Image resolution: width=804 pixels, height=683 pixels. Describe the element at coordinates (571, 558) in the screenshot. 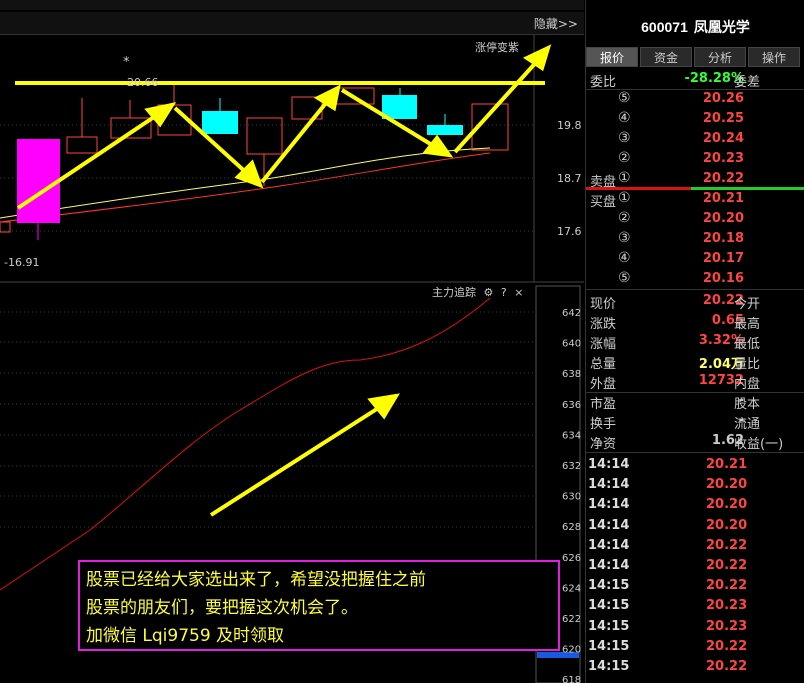

I see `tracker-axis-label: 626` at that location.